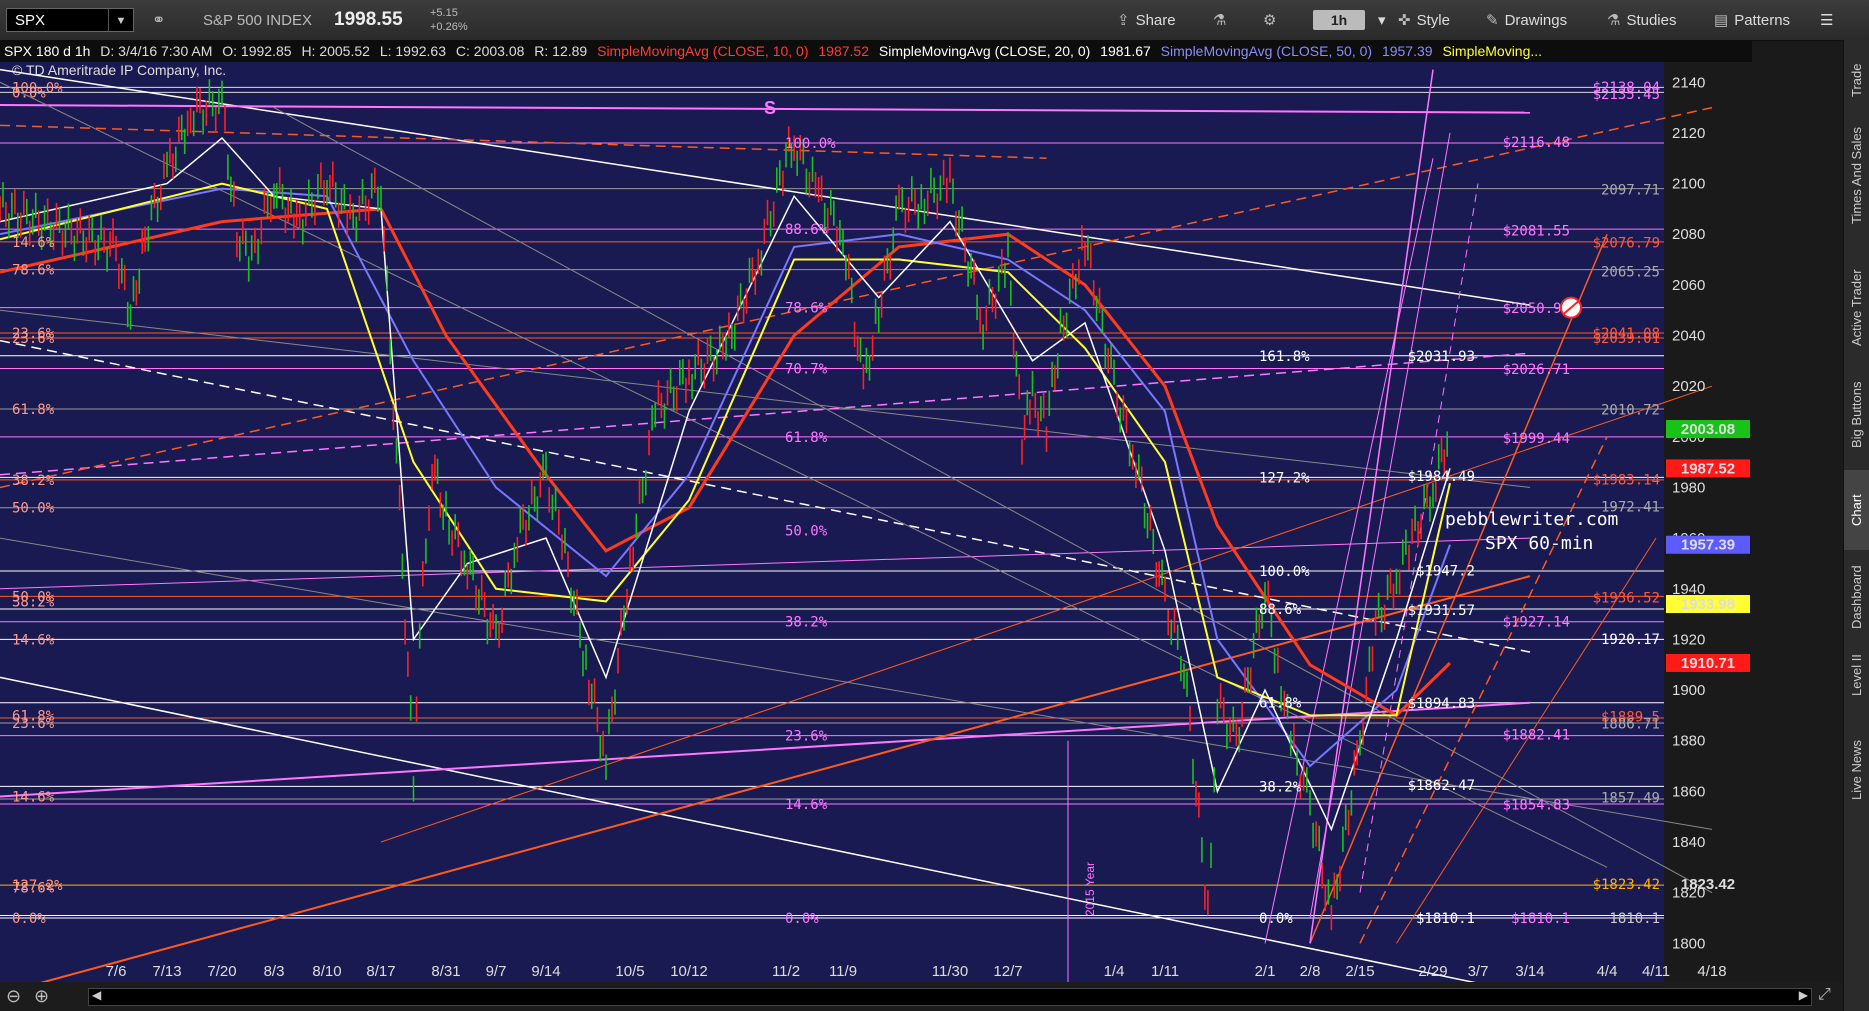 The height and width of the screenshot is (1011, 1869). What do you see at coordinates (1826, 20) in the screenshot?
I see `menu-icon: ☰` at bounding box center [1826, 20].